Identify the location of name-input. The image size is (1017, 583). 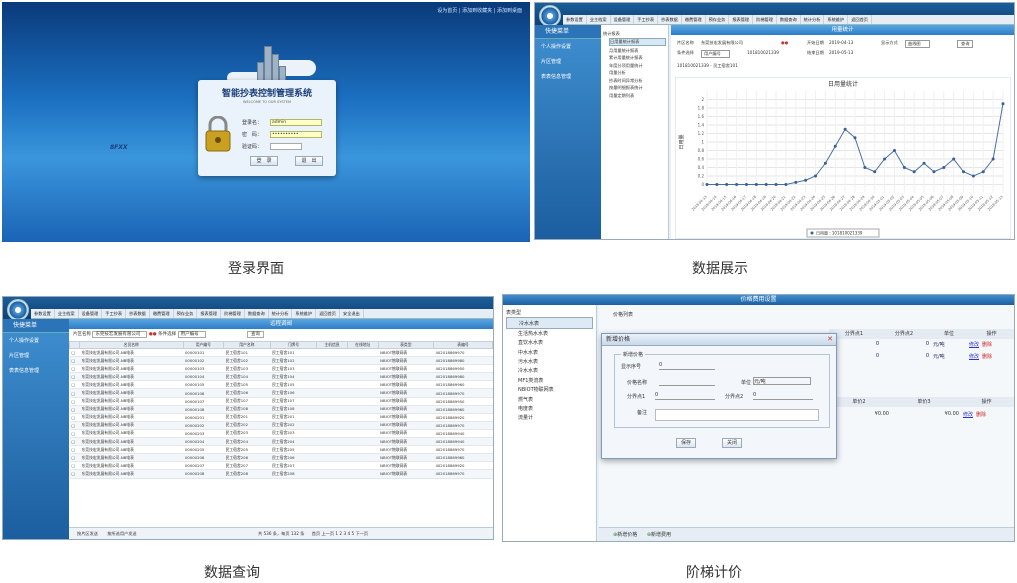
(687, 382).